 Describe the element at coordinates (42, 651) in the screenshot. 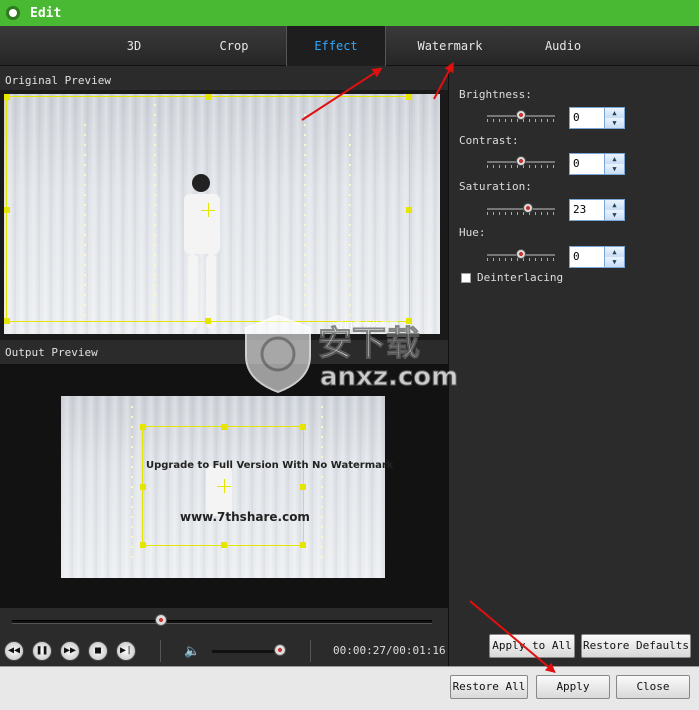

I see `pause-icon: ❚❚` at that location.